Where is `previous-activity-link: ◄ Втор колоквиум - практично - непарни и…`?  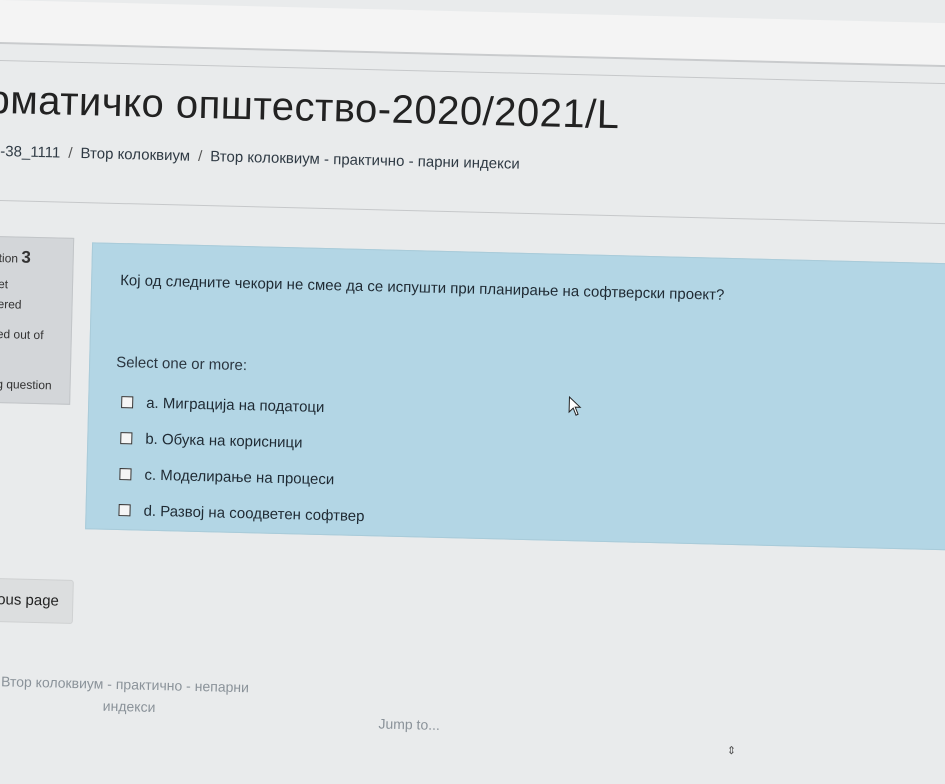 previous-activity-link: ◄ Втор колоквиум - практично - непарни и… is located at coordinates (157, 696).